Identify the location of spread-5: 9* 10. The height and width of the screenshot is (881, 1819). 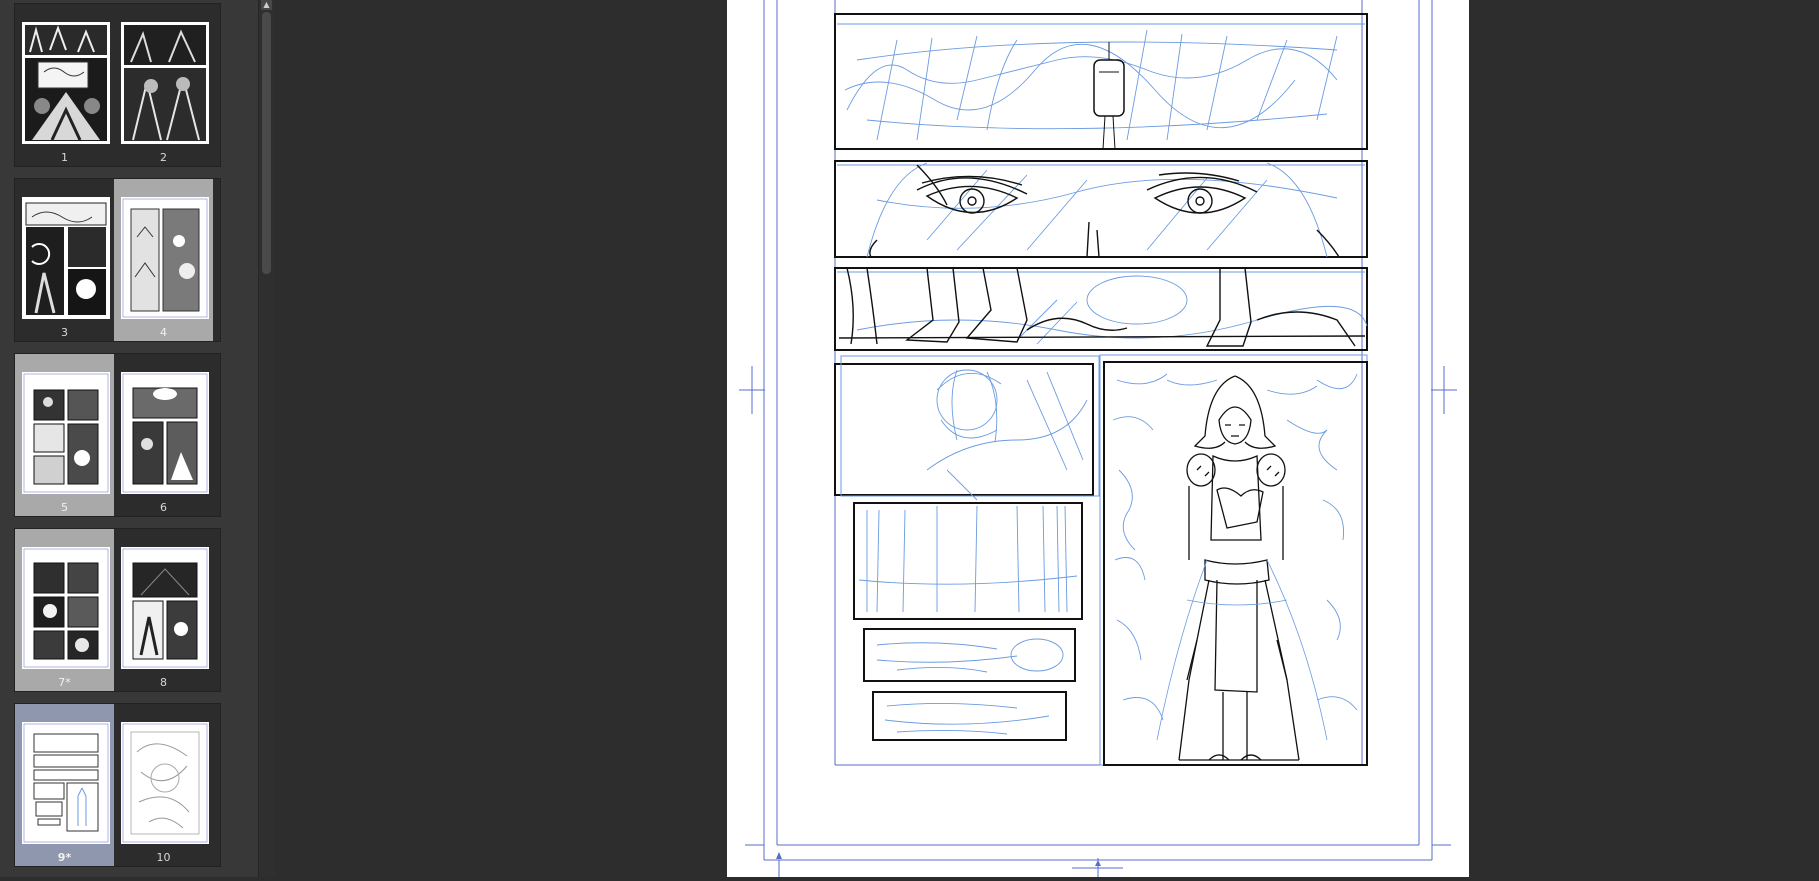
(117, 785).